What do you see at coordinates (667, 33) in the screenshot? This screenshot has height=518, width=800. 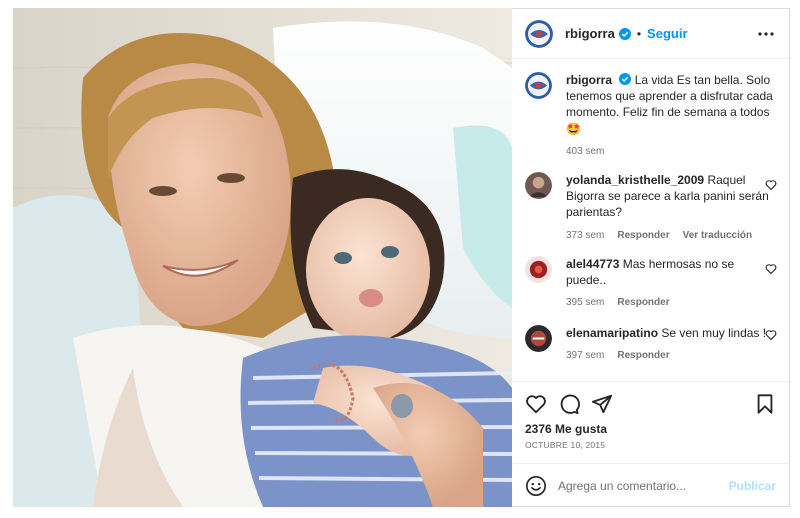 I see `follow-button: Seguir` at bounding box center [667, 33].